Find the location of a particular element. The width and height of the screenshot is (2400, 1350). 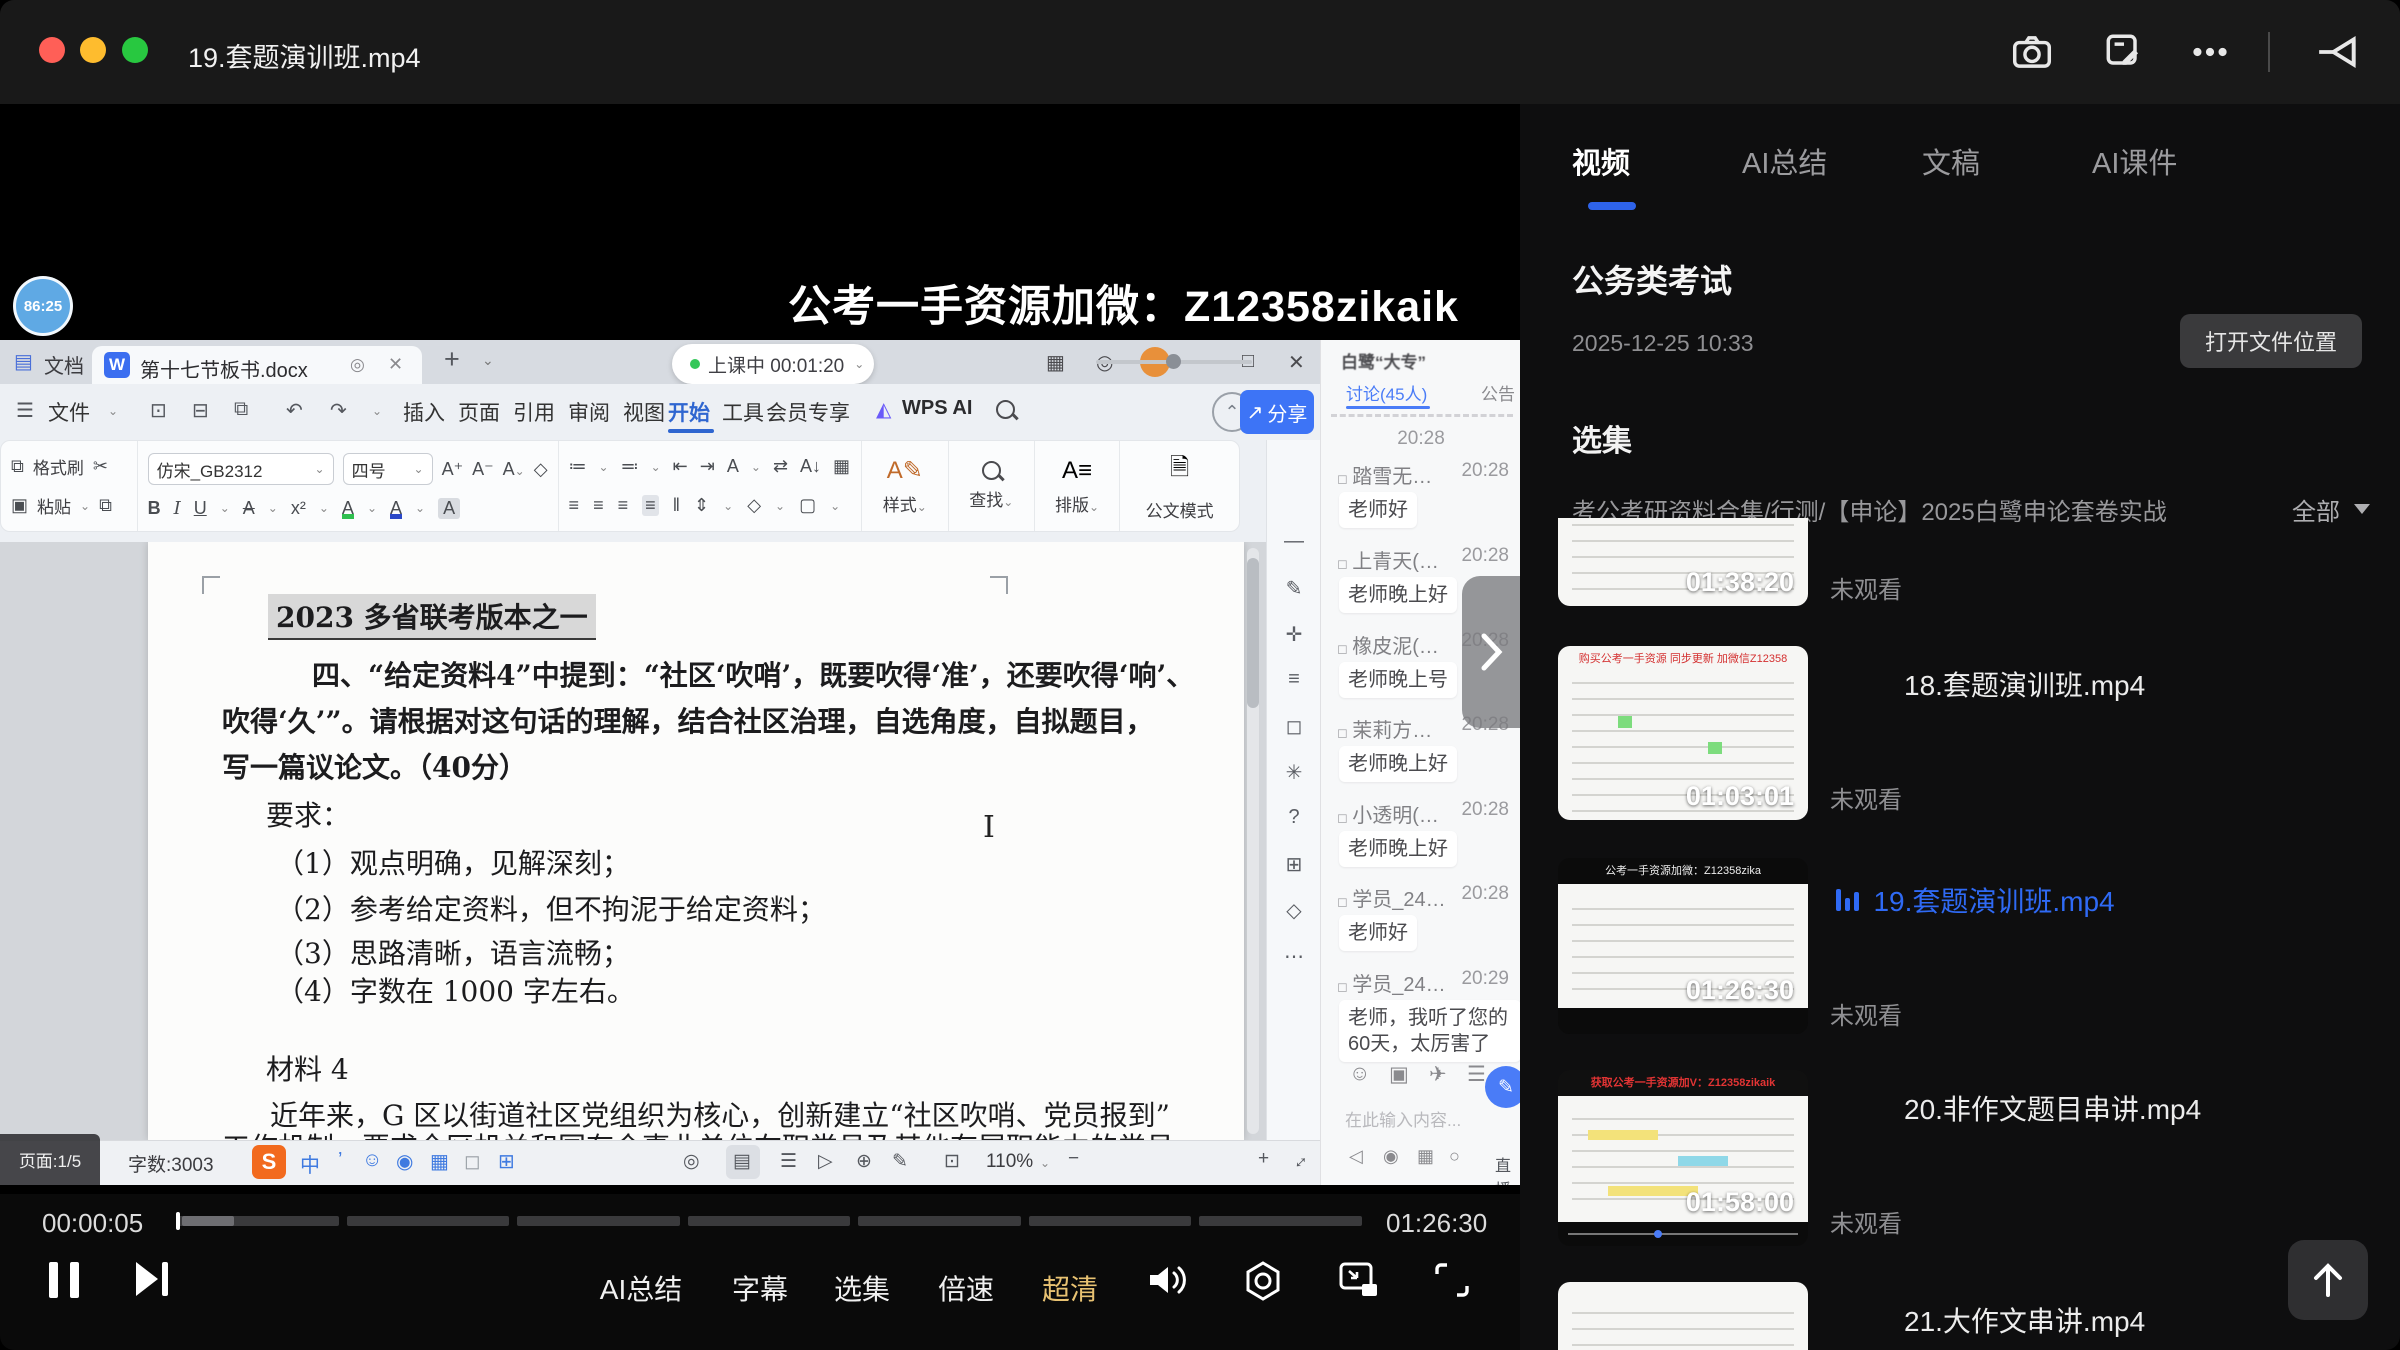

episode-title: 21.大作文串讲.mp4 is located at coordinates (2024, 1320).